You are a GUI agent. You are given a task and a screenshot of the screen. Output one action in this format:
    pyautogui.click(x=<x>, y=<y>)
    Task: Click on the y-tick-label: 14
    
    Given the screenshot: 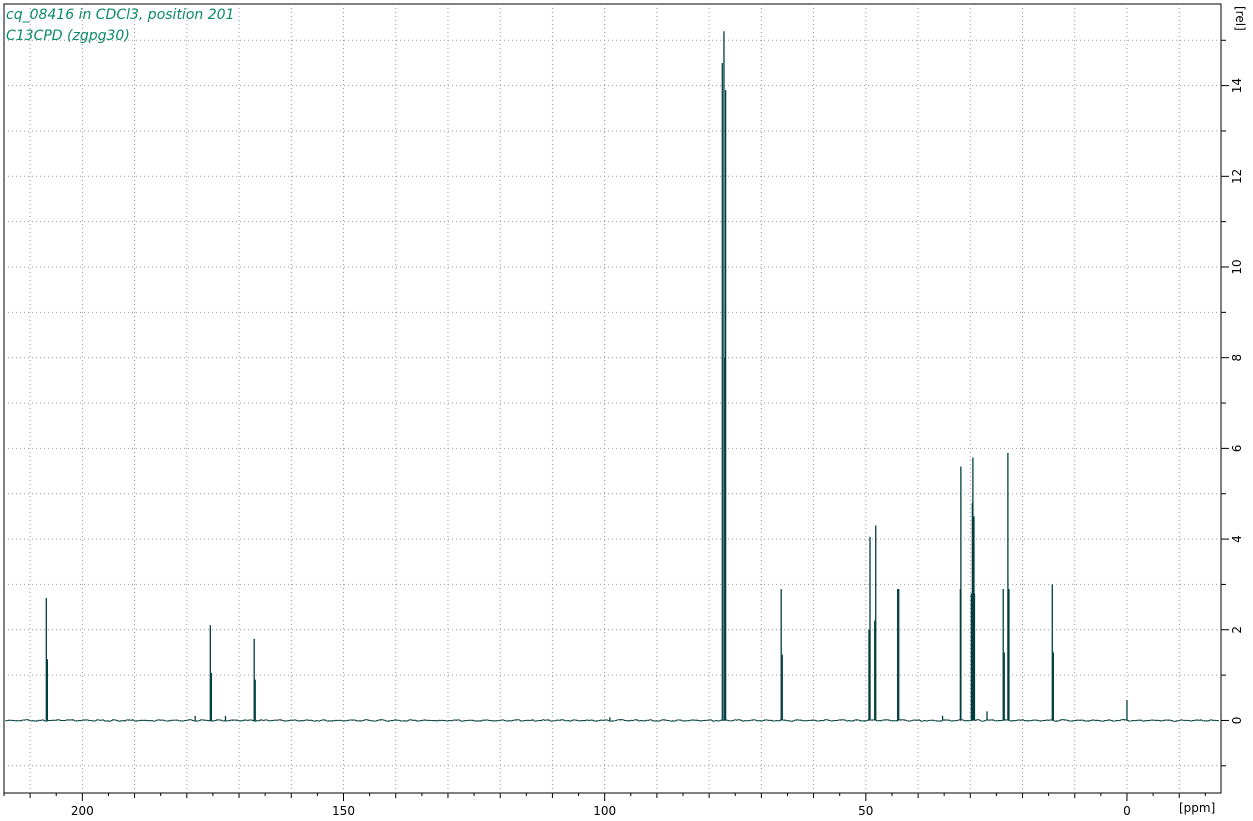 What is the action you would take?
    pyautogui.click(x=1237, y=85)
    